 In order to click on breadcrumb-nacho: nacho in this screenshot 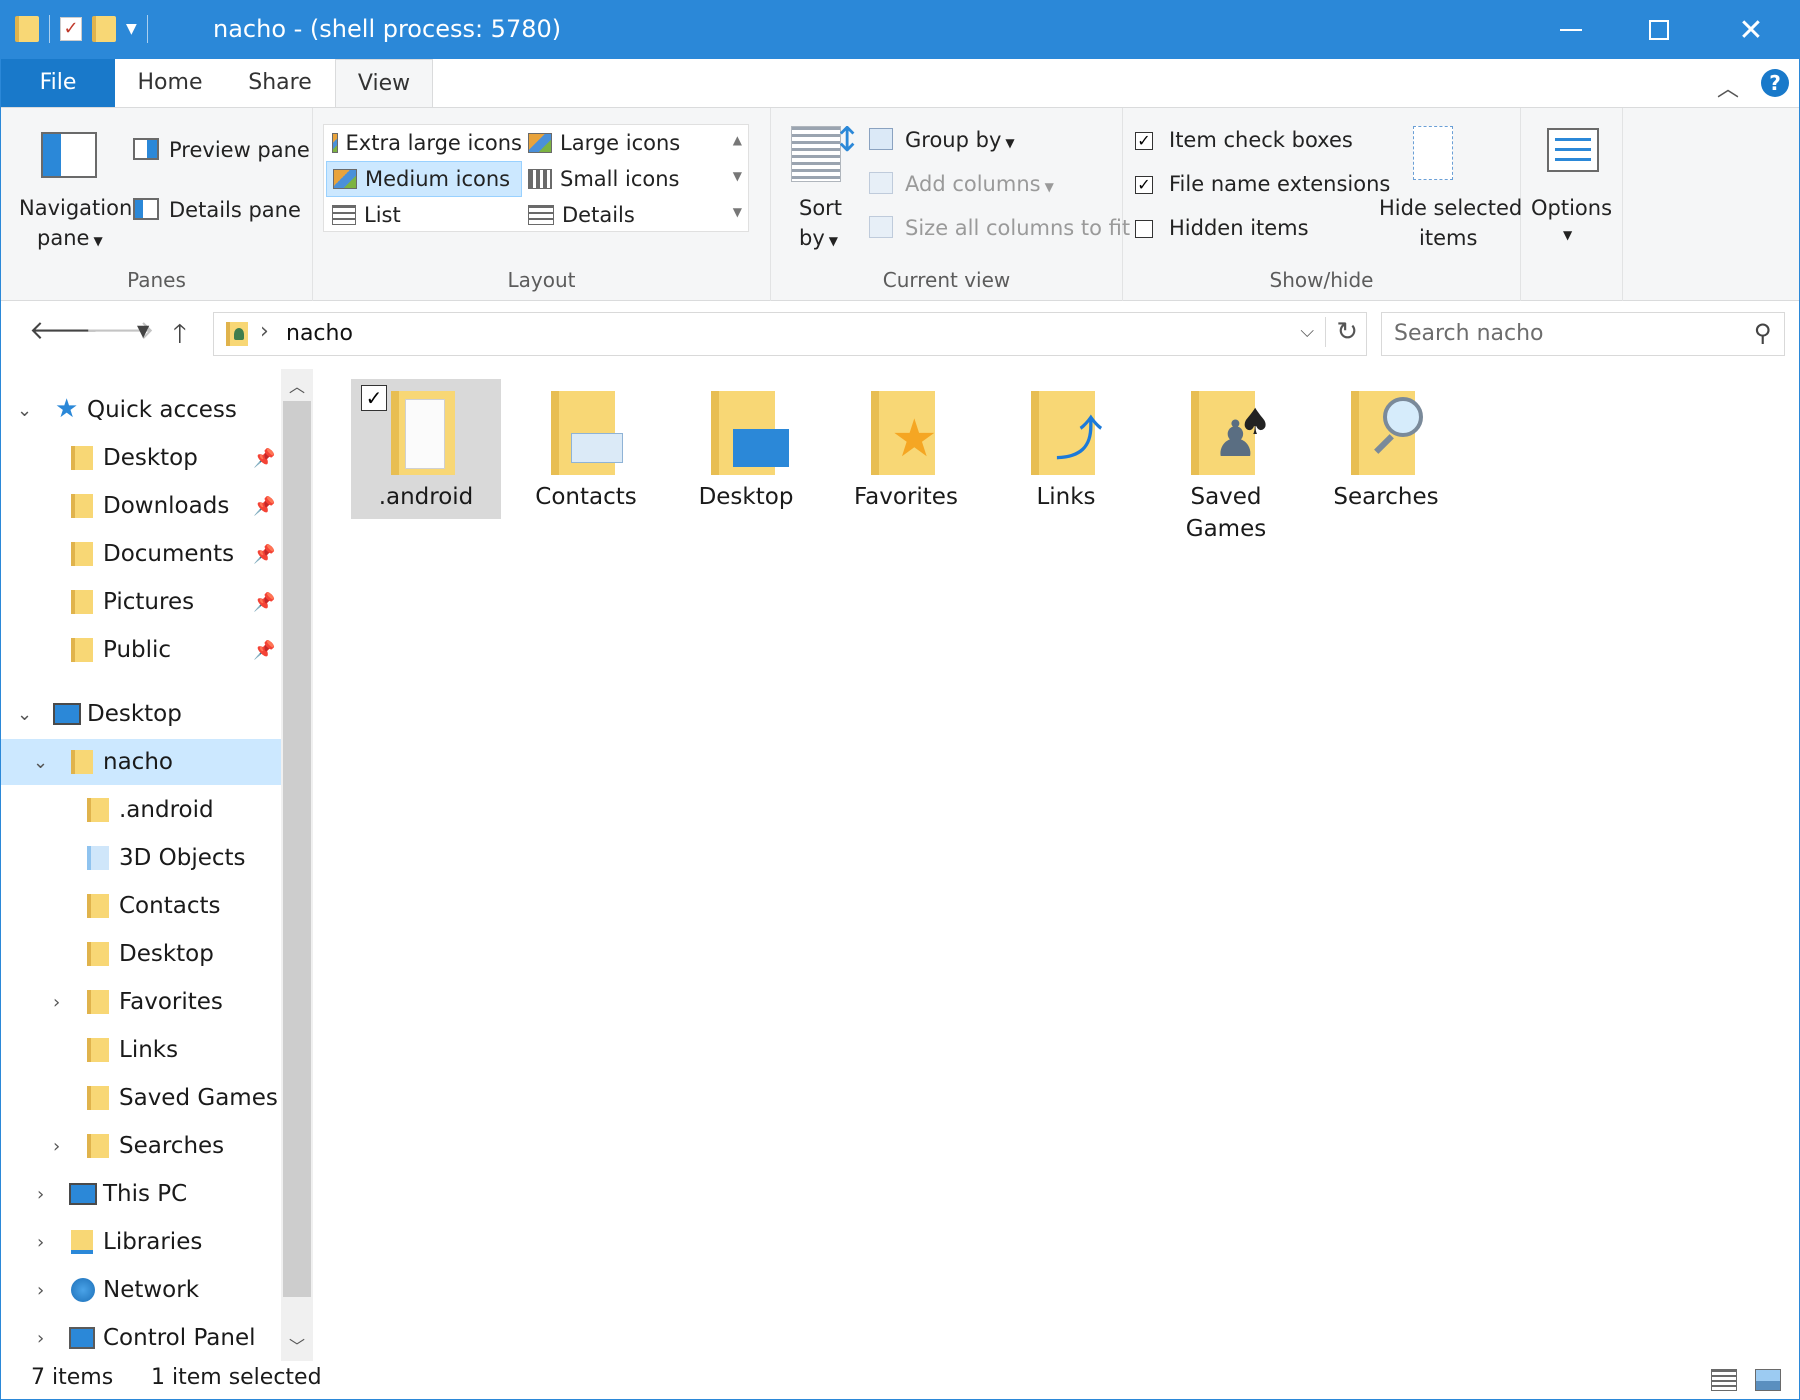, I will do `click(319, 333)`.